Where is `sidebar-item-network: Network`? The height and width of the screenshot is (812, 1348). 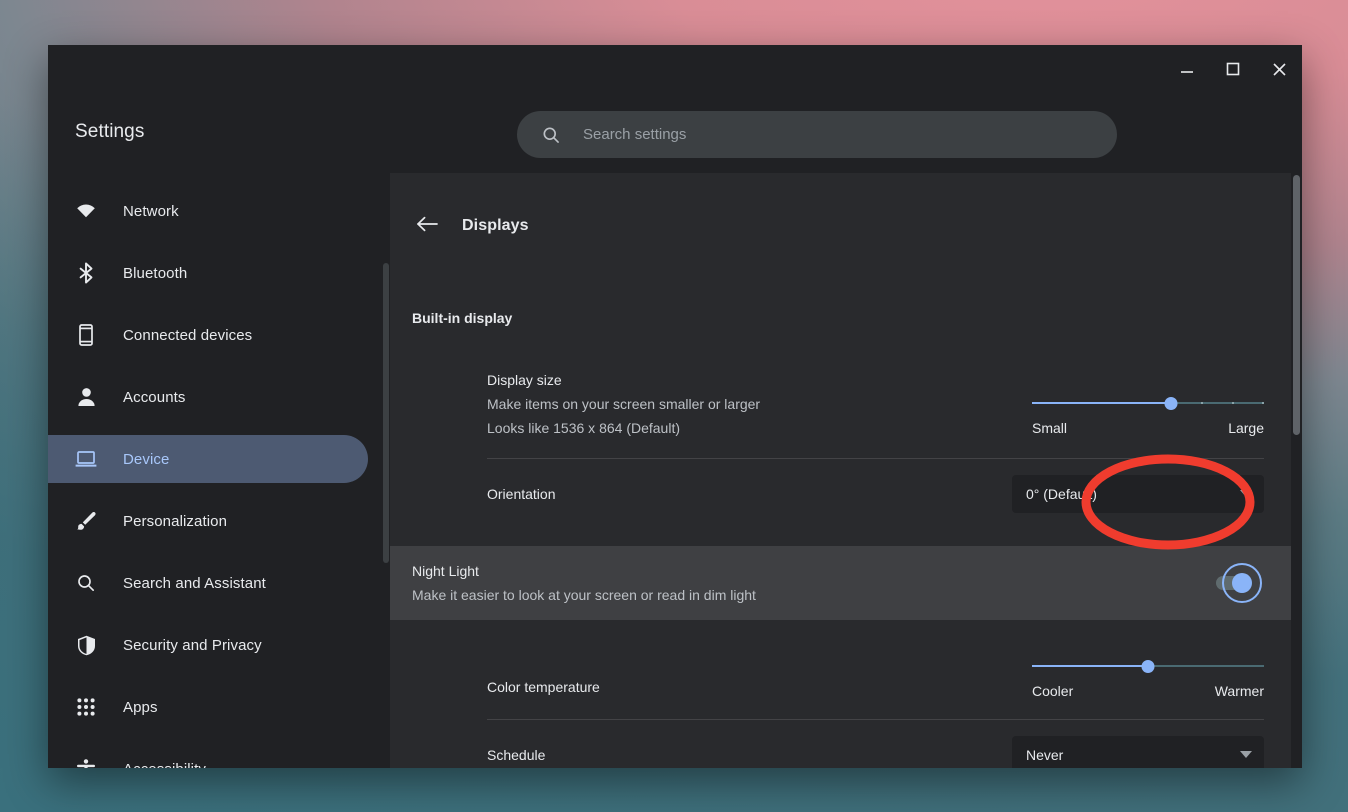 sidebar-item-network: Network is located at coordinates (208, 211).